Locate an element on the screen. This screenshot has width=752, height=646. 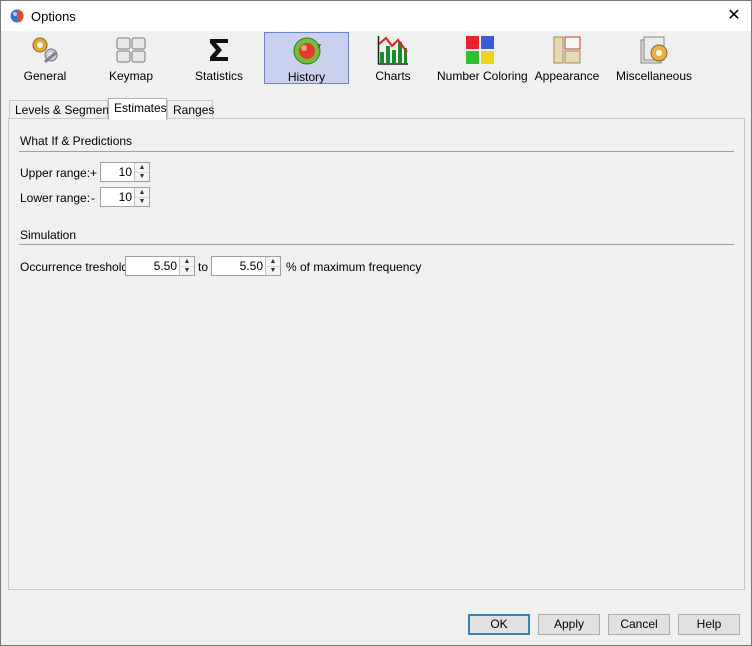
tab-ranges: Ranges is located at coordinates (190, 109).